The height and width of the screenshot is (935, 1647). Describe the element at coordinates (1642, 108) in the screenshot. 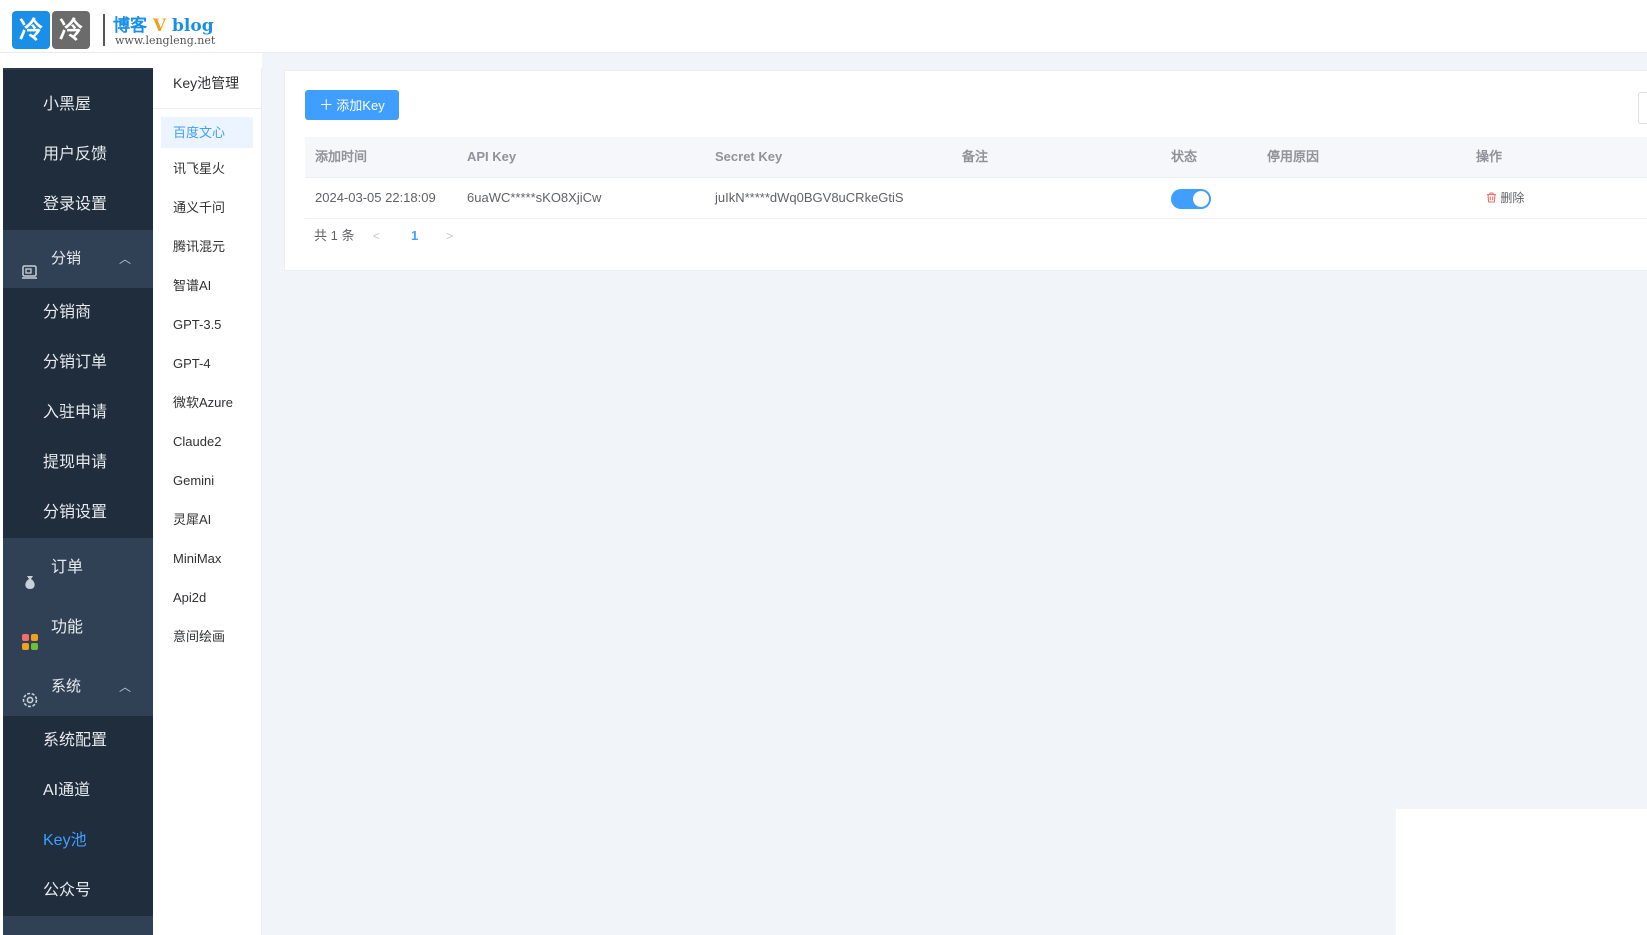

I see `toolbar-right-control` at that location.